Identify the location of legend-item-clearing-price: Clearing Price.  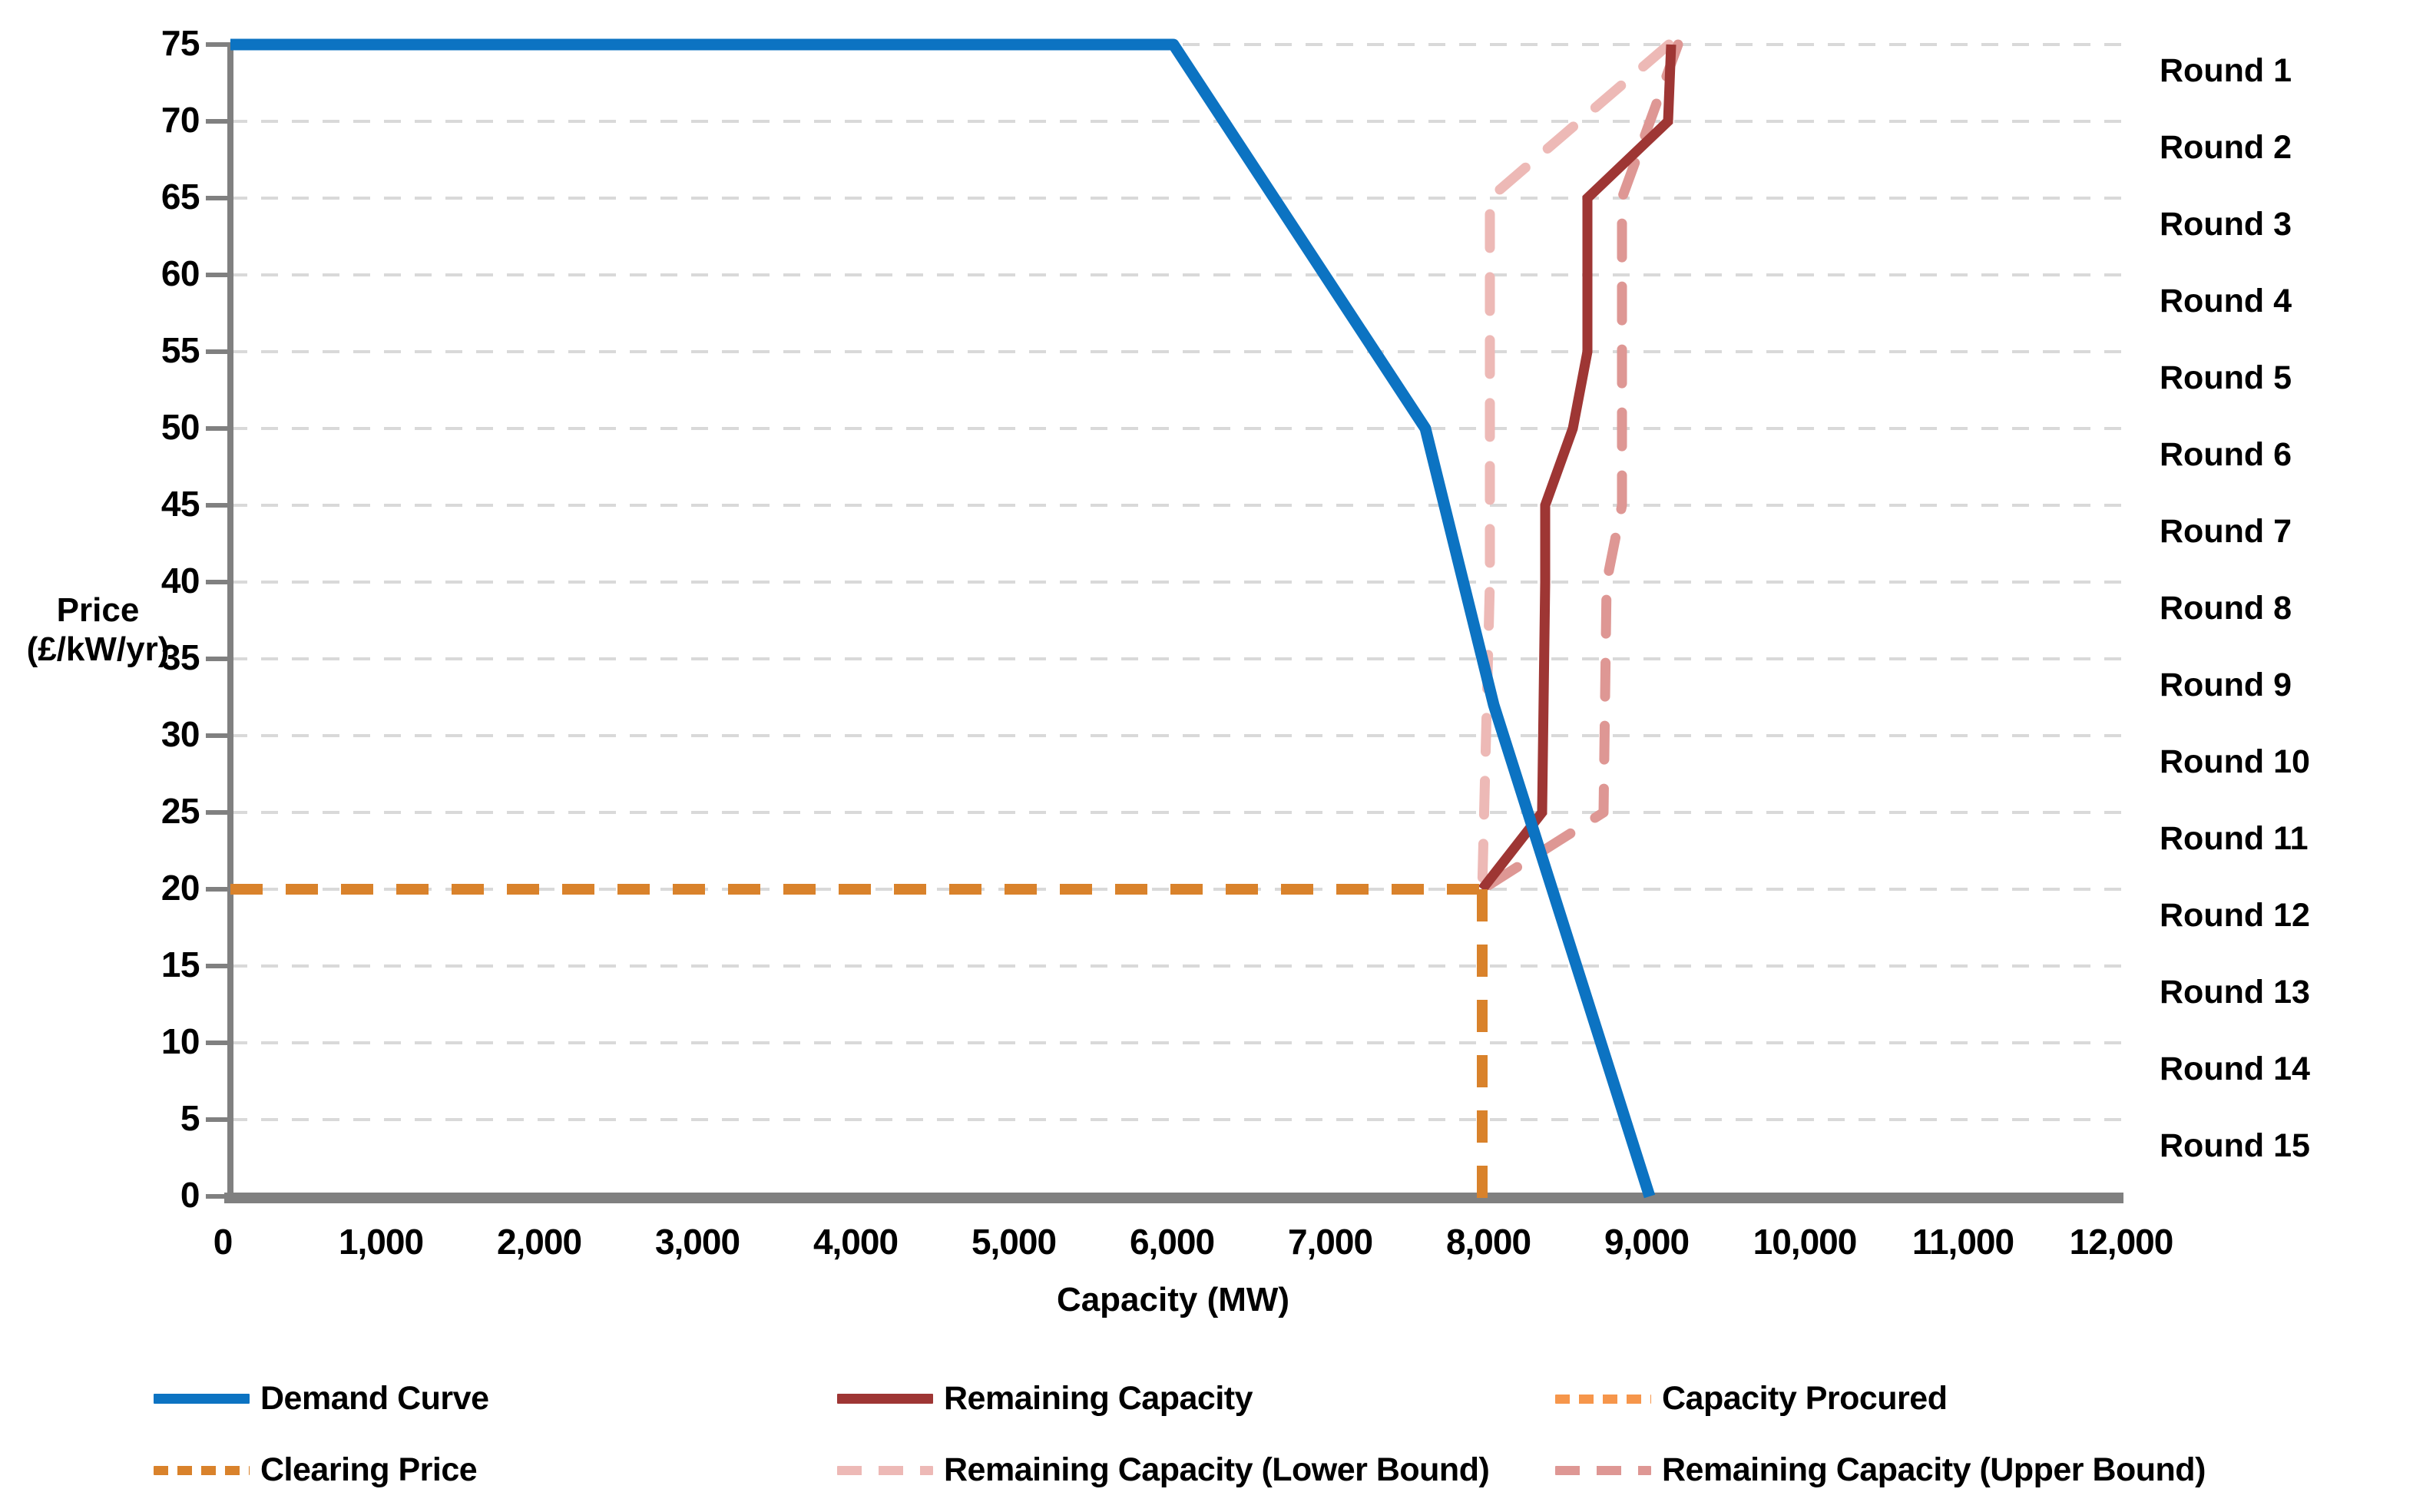
(495, 1470).